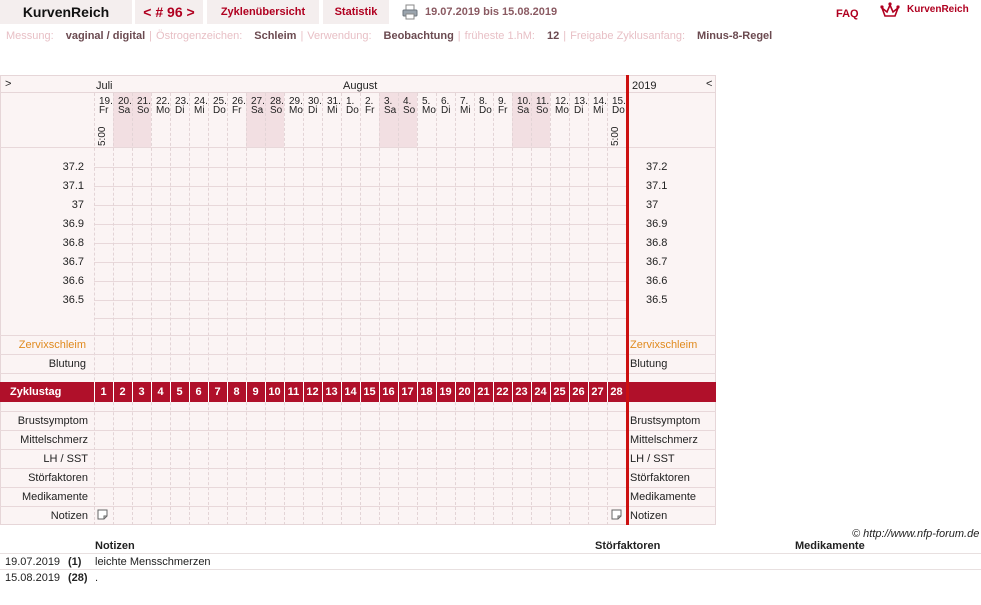 The width and height of the screenshot is (981, 605). I want to click on row-label-right: Brustsymptom, so click(665, 421).